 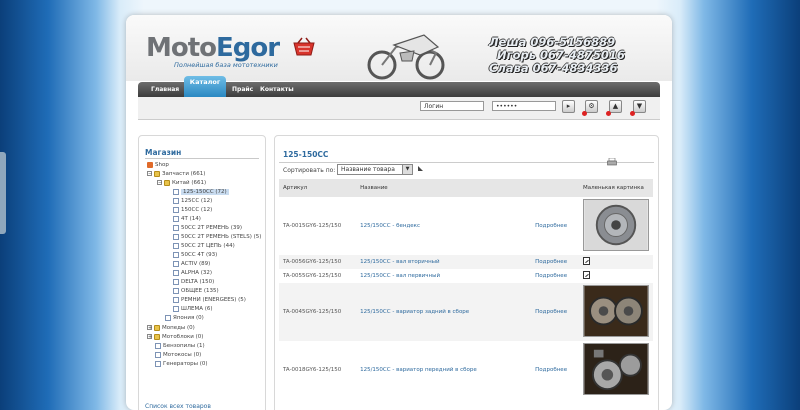 What do you see at coordinates (184, 318) in the screenshot?
I see `tree-item-japan: Япония (0)` at bounding box center [184, 318].